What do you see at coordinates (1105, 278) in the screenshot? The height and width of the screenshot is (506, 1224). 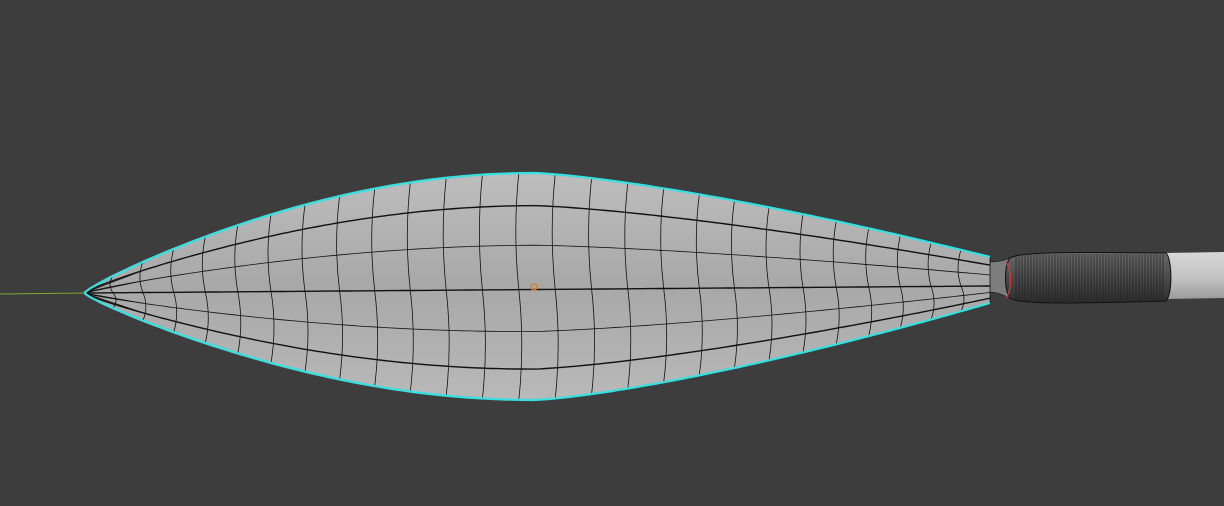 I see `stem` at bounding box center [1105, 278].